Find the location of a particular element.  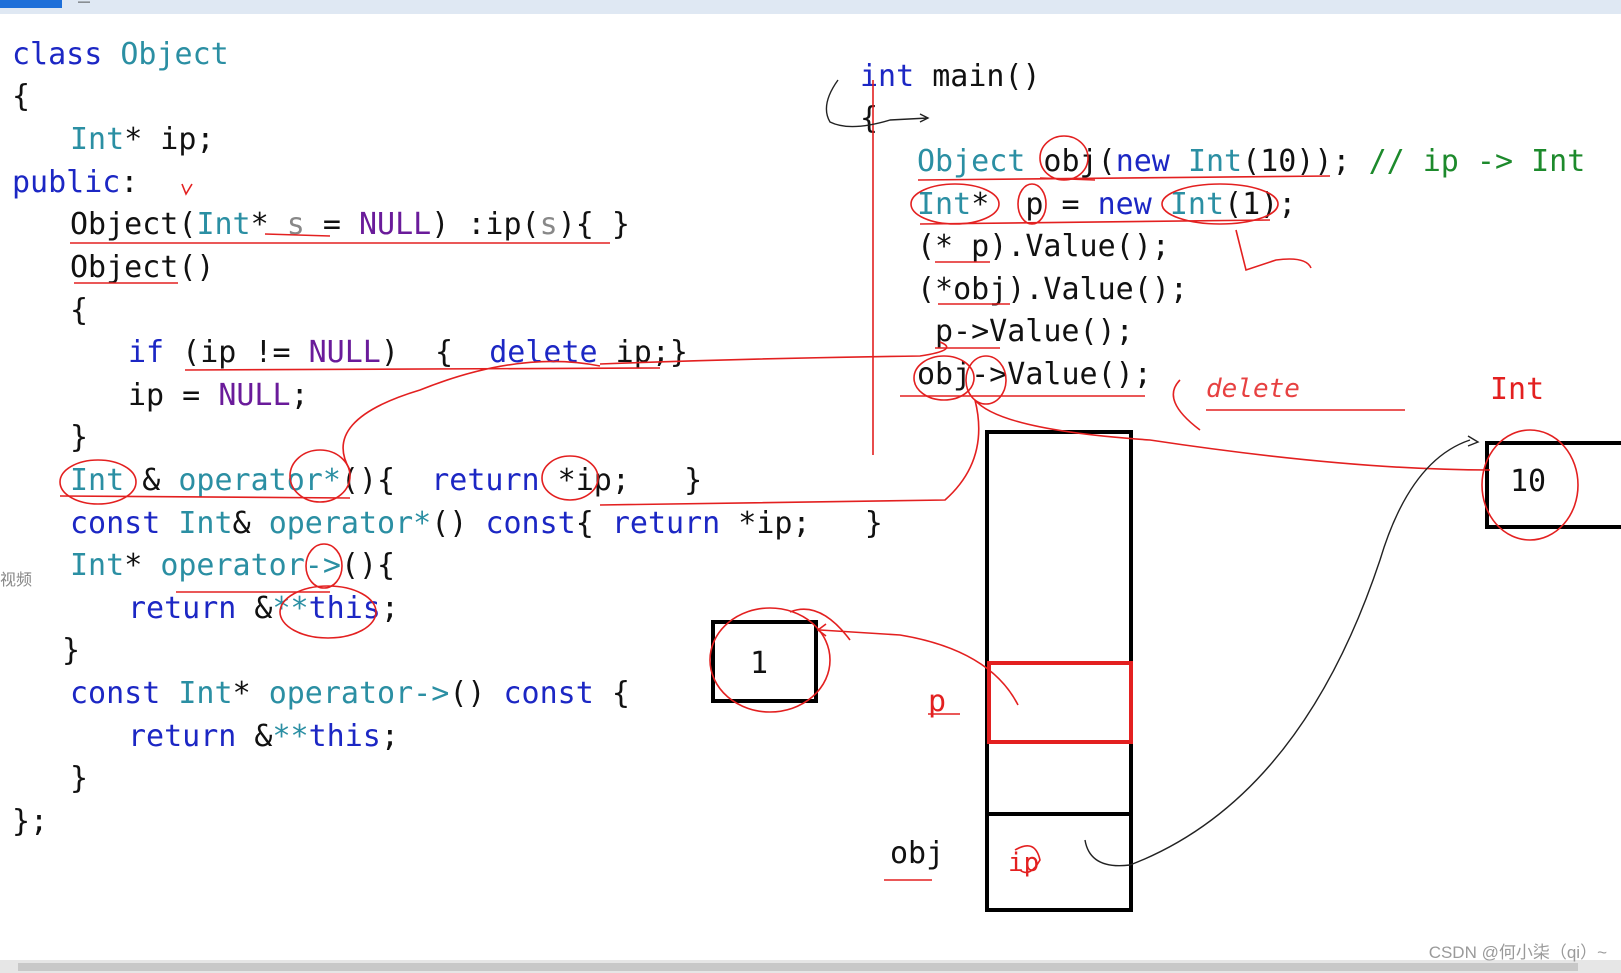

code-line: class Object is located at coordinates (120, 54).